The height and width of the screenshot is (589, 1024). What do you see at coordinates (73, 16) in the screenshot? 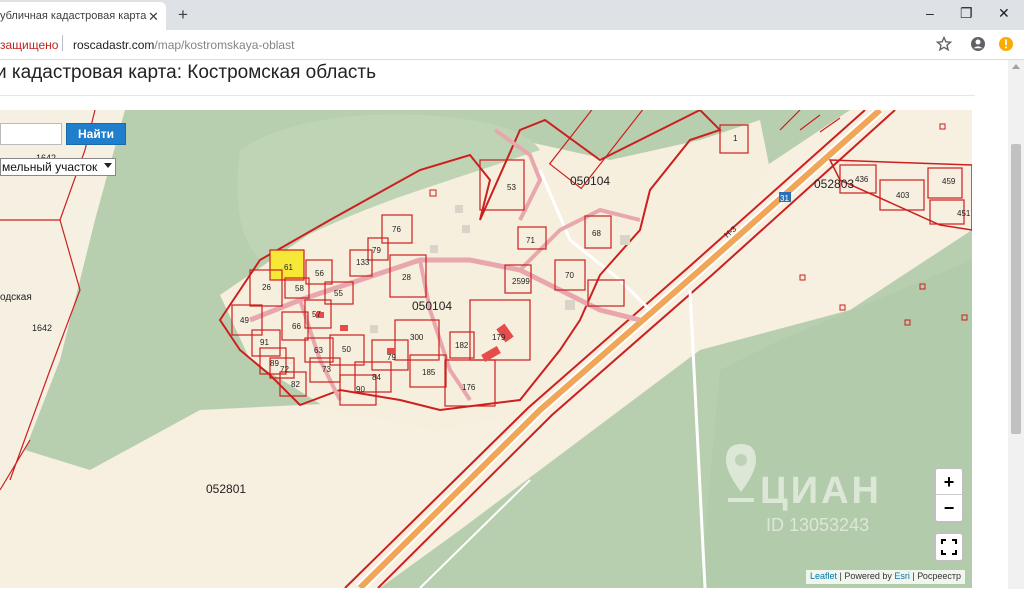
I see `tab-title: убличная кадастровая карта` at bounding box center [73, 16].